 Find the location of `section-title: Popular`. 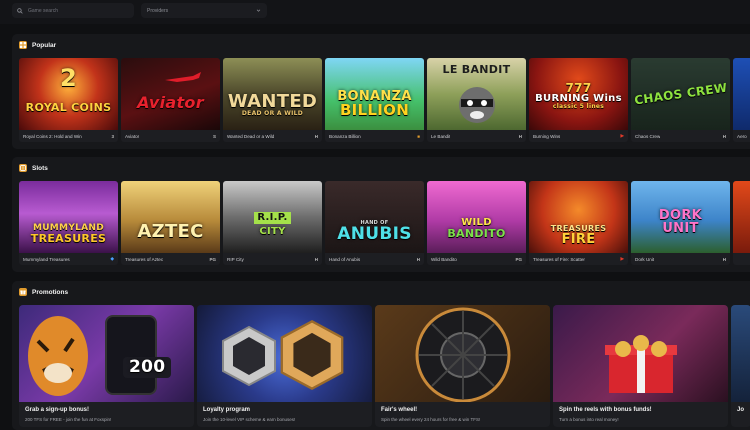

section-title: Popular is located at coordinates (44, 45).